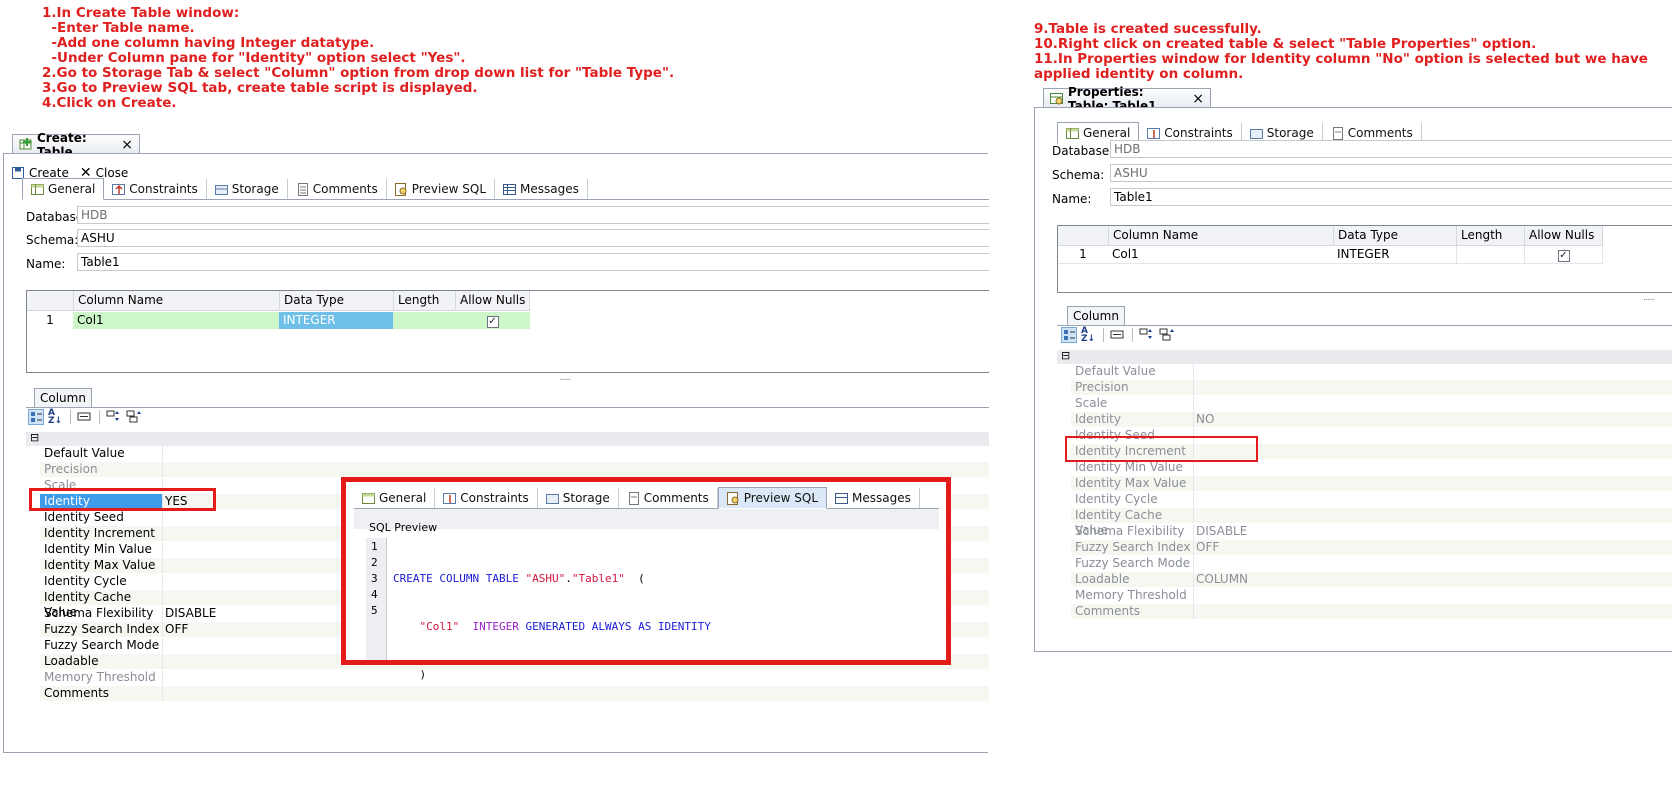 The width and height of the screenshot is (1672, 787). Describe the element at coordinates (1161, 449) in the screenshot. I see `identity-highlight-box` at that location.